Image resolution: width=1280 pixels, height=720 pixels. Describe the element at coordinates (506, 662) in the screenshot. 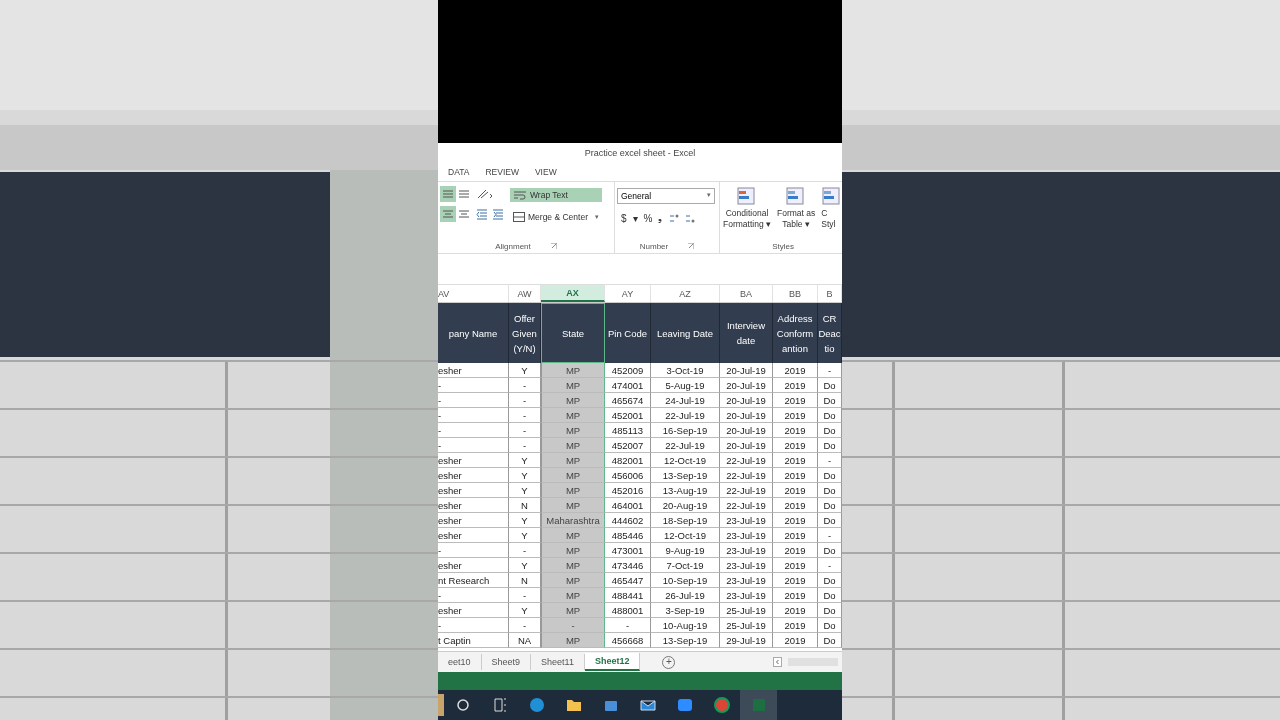

I see `sheet-tab: Sheet9` at that location.